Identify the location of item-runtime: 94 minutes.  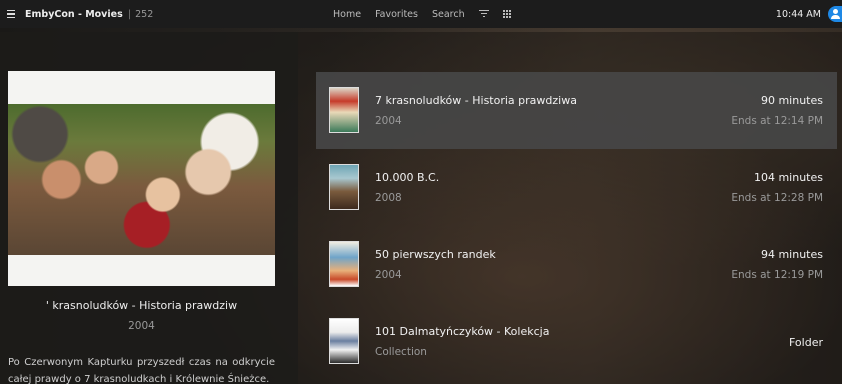
(791, 254).